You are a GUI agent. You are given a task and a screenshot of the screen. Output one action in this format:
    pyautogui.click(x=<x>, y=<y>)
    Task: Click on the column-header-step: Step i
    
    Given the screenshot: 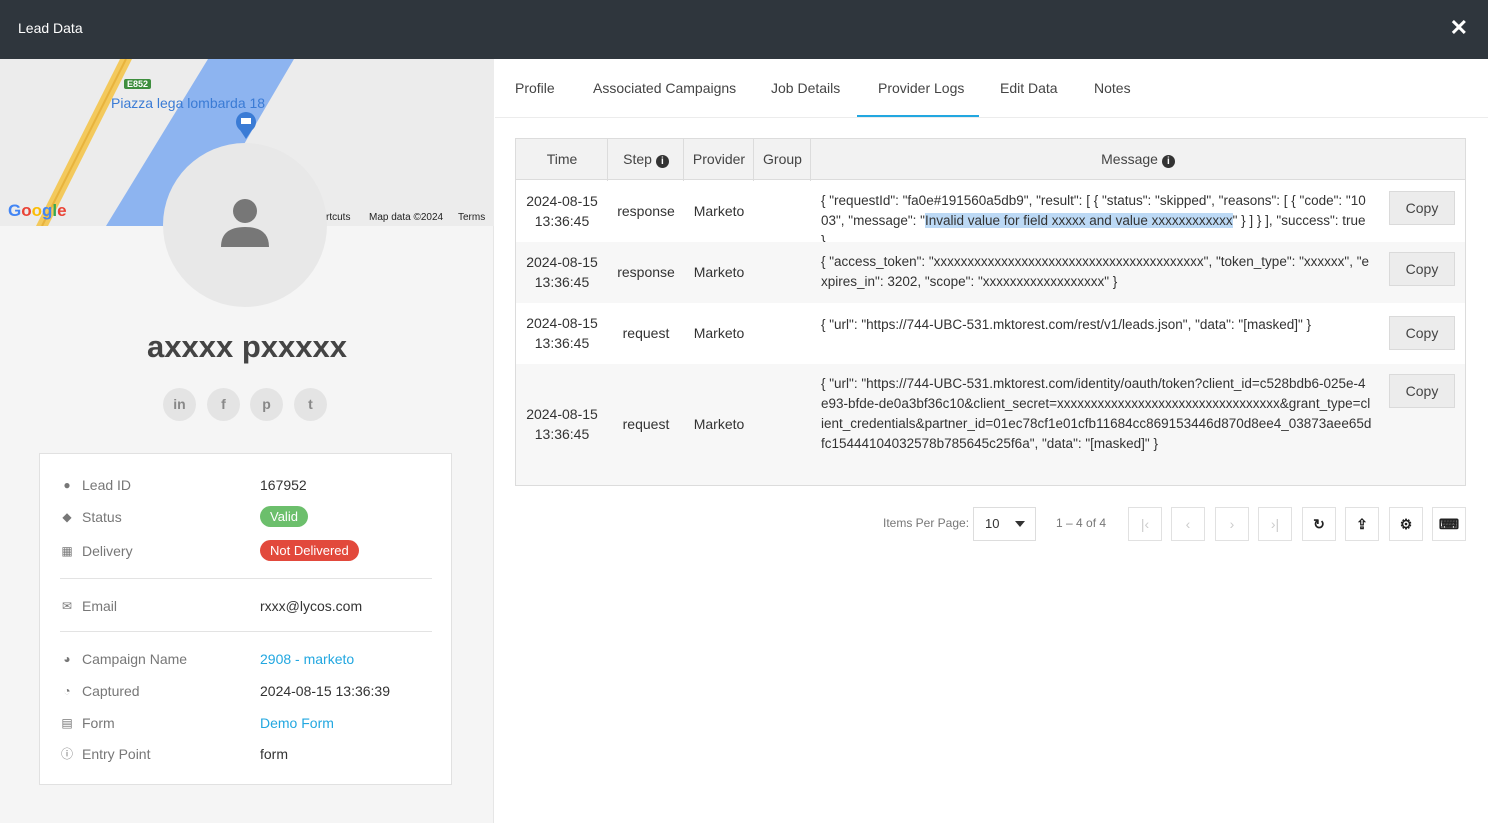 What is the action you would take?
    pyautogui.click(x=646, y=159)
    